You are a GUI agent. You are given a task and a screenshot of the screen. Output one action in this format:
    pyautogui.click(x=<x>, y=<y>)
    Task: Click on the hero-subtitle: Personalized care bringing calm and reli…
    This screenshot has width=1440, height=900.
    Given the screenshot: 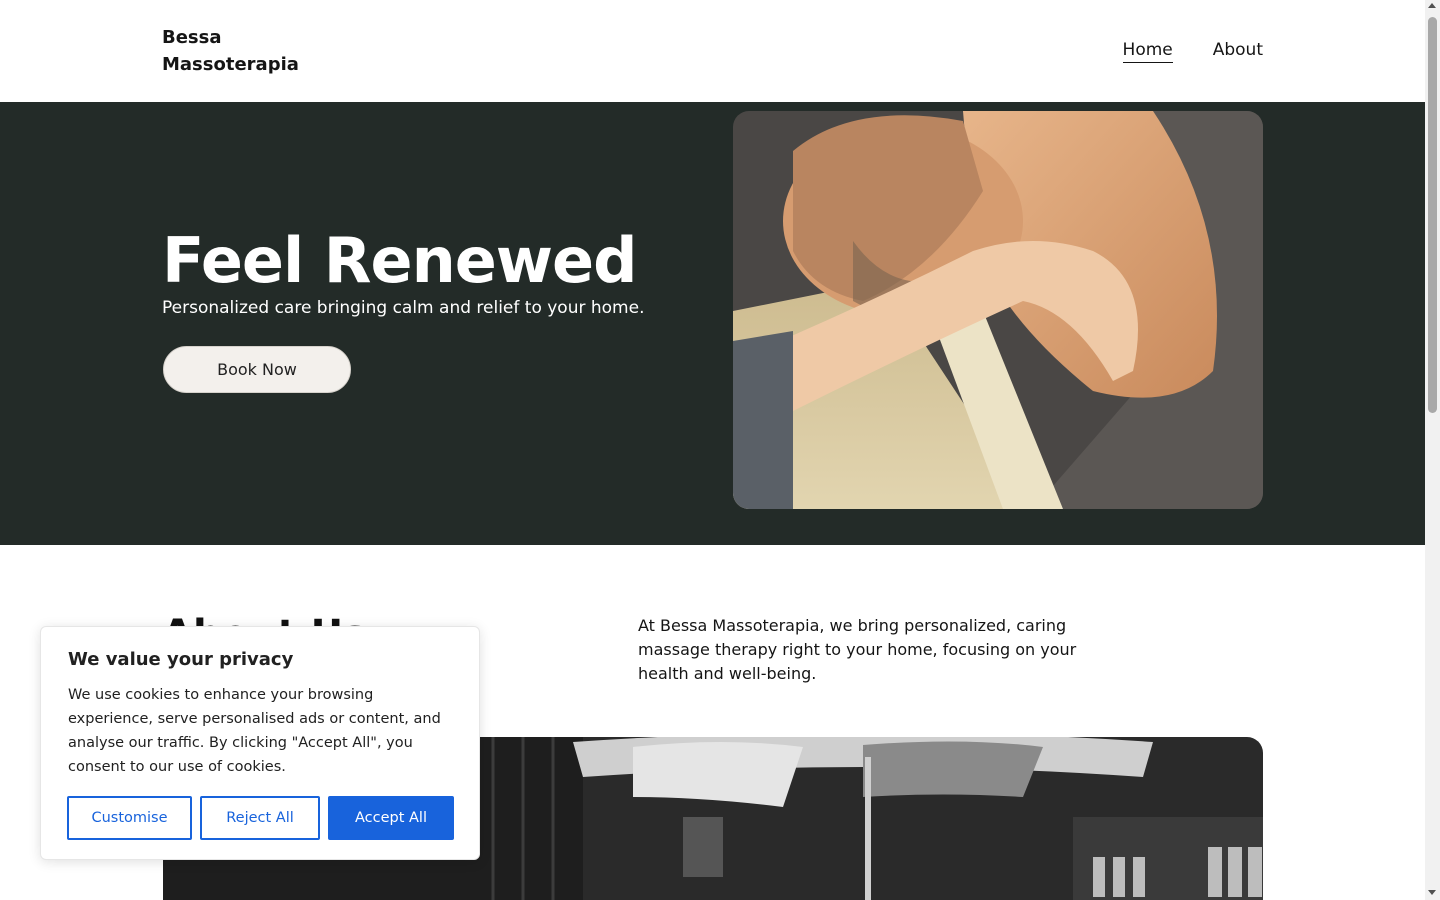 What is the action you would take?
    pyautogui.click(x=403, y=308)
    